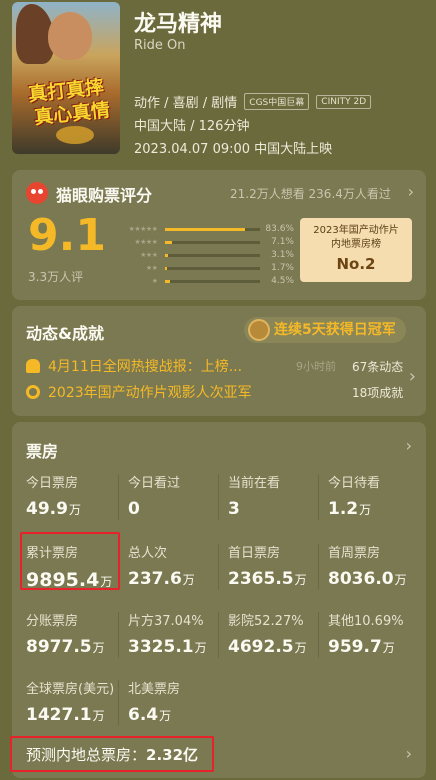 The width and height of the screenshot is (436, 780). What do you see at coordinates (134, 509) in the screenshot?
I see `stat-number: 0` at bounding box center [134, 509].